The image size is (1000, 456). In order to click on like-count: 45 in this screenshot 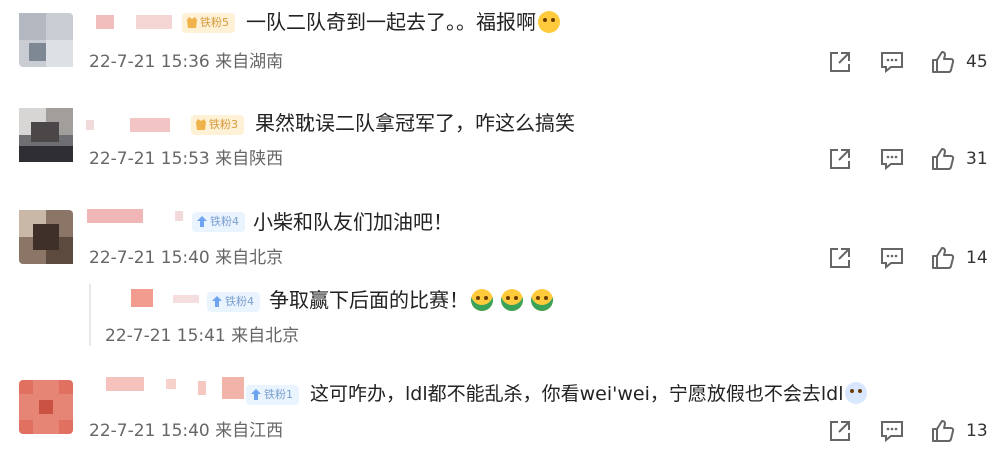, I will do `click(977, 62)`.